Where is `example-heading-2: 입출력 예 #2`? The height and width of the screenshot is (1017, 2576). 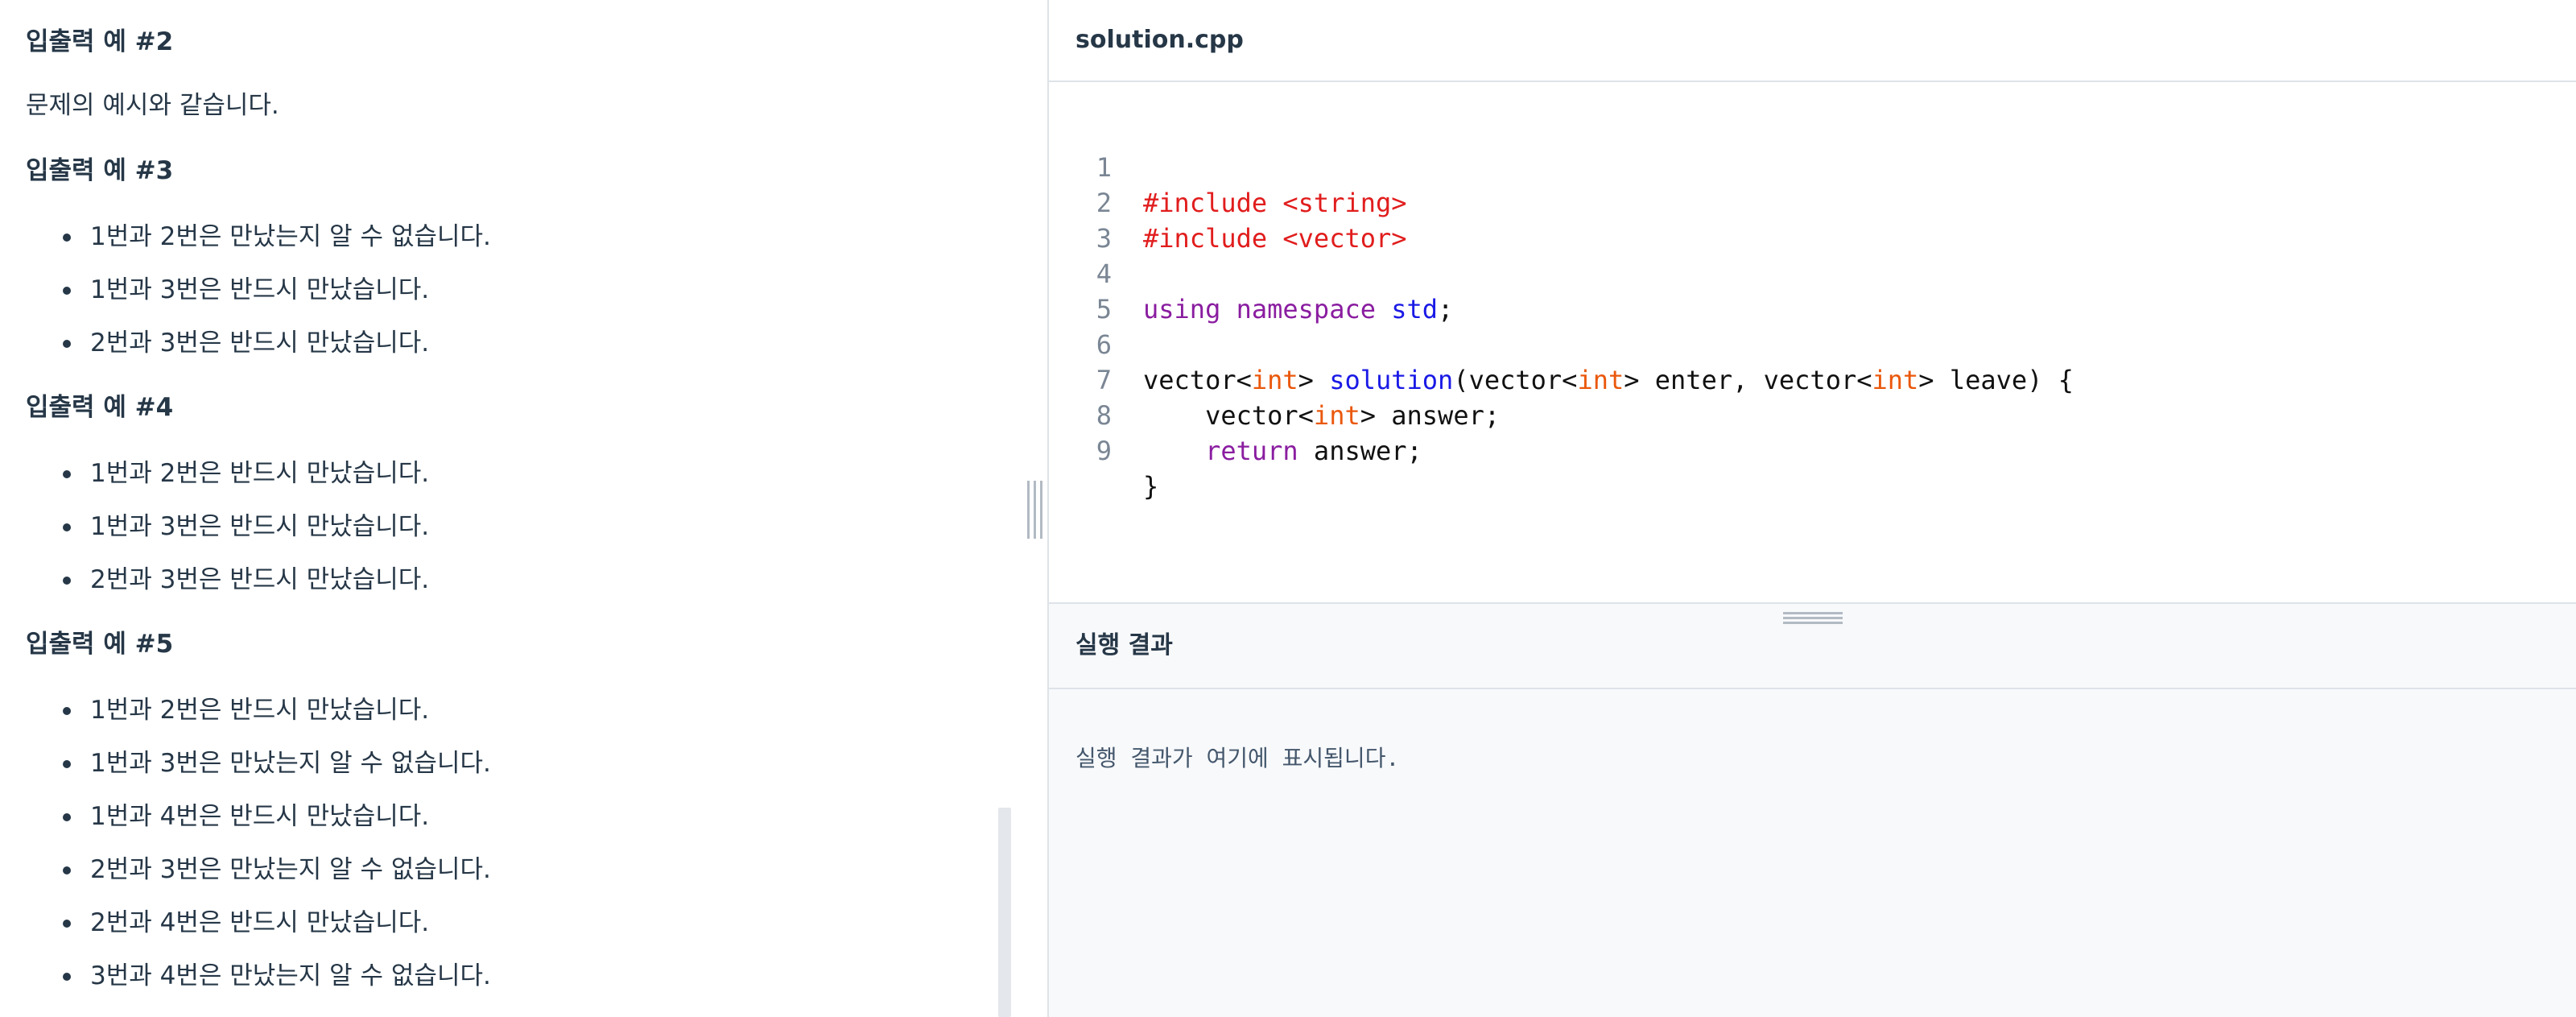 example-heading-2: 입출력 예 #2 is located at coordinates (100, 42).